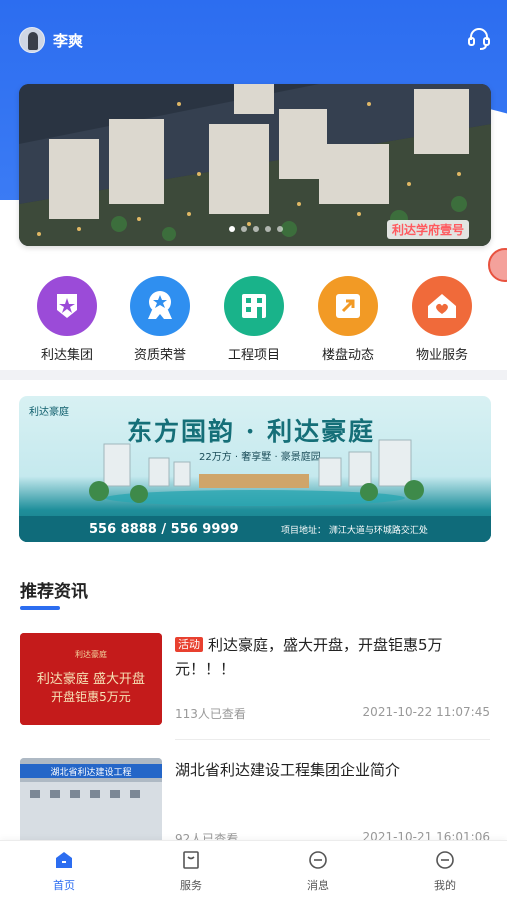 The width and height of the screenshot is (507, 900). I want to click on building-icon, so click(254, 306).